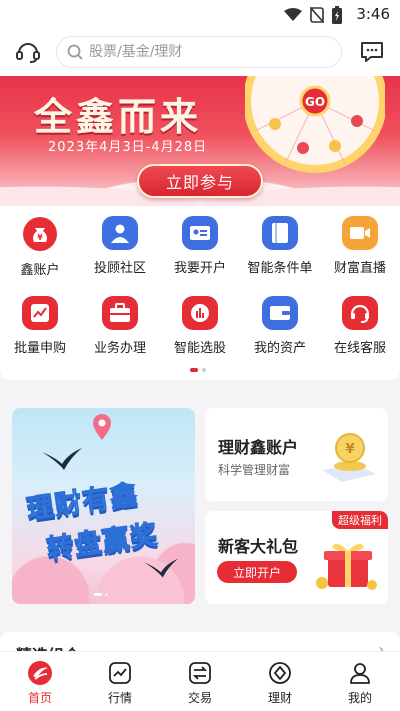 This screenshot has width=400, height=711. Describe the element at coordinates (359, 698) in the screenshot. I see `tab-label: 我的` at that location.